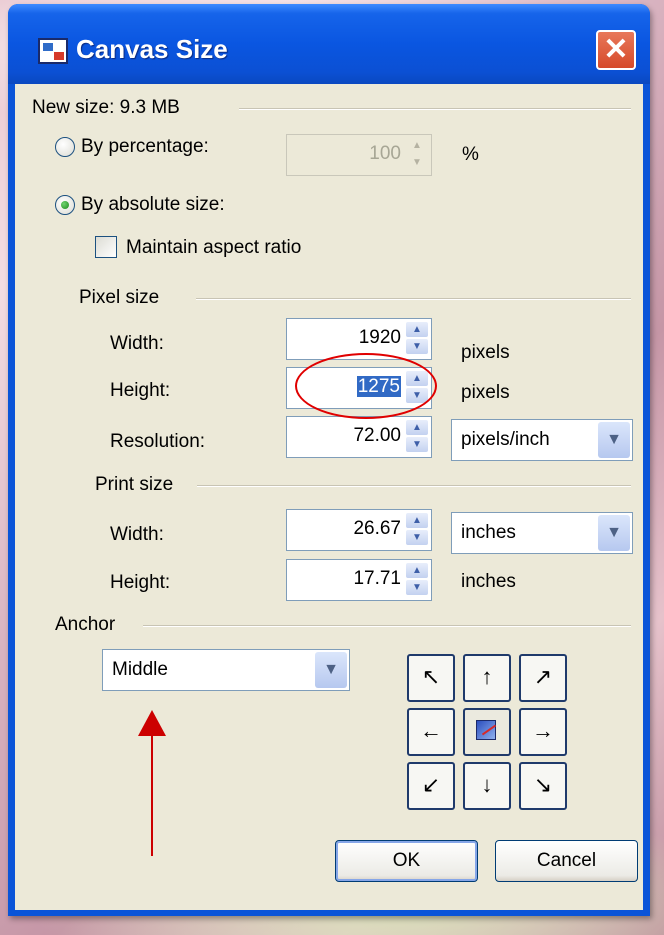  What do you see at coordinates (431, 732) in the screenshot?
I see `anchor-left-button: ←` at bounding box center [431, 732].